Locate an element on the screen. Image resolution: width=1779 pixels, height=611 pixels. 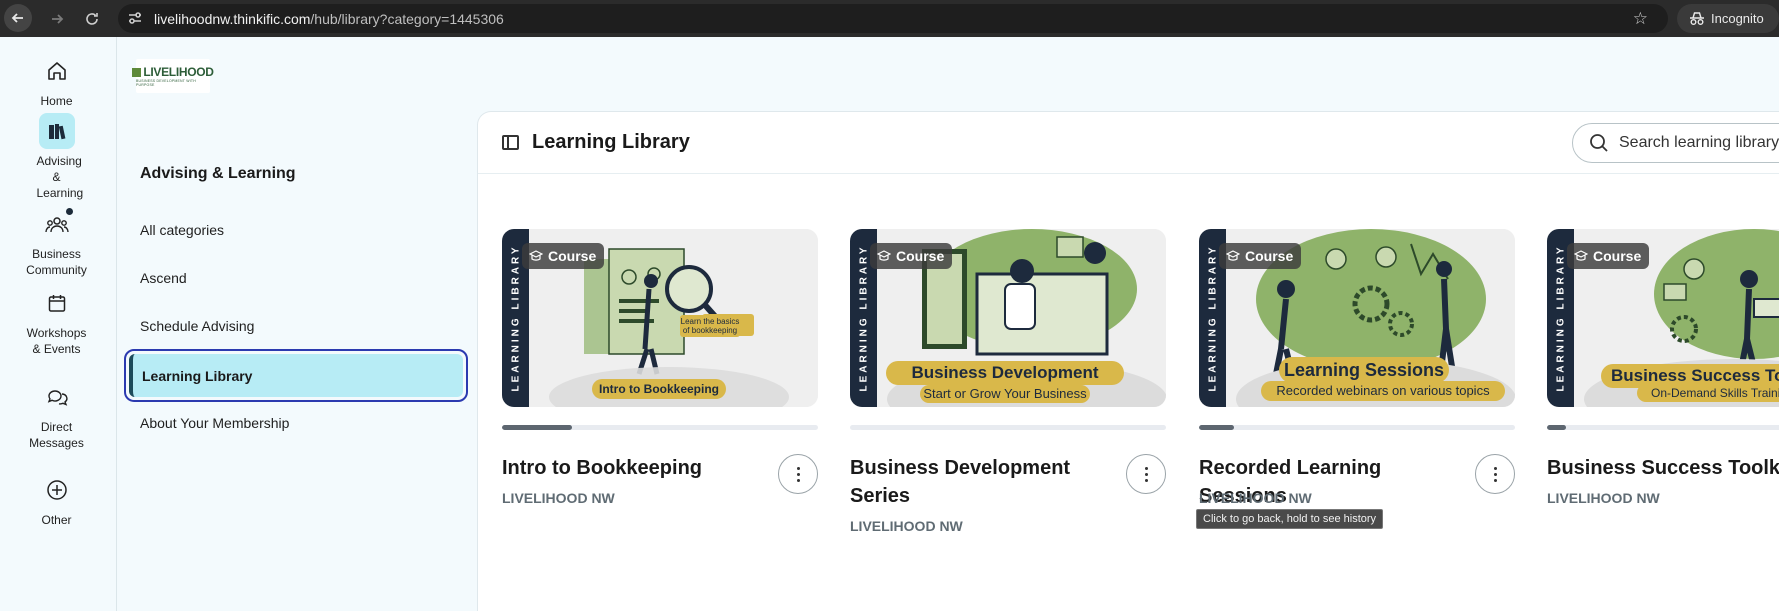
back-button-tooltip: Click to go back, hold to see history is located at coordinates (1290, 519).